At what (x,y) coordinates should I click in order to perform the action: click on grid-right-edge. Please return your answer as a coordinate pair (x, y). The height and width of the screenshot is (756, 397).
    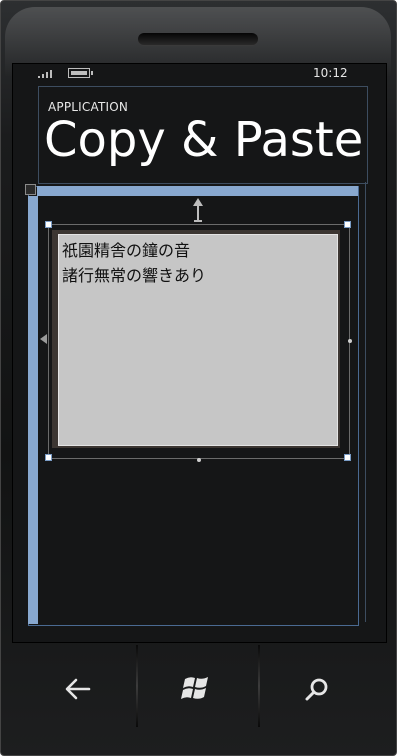
    Looking at the image, I should click on (365, 402).